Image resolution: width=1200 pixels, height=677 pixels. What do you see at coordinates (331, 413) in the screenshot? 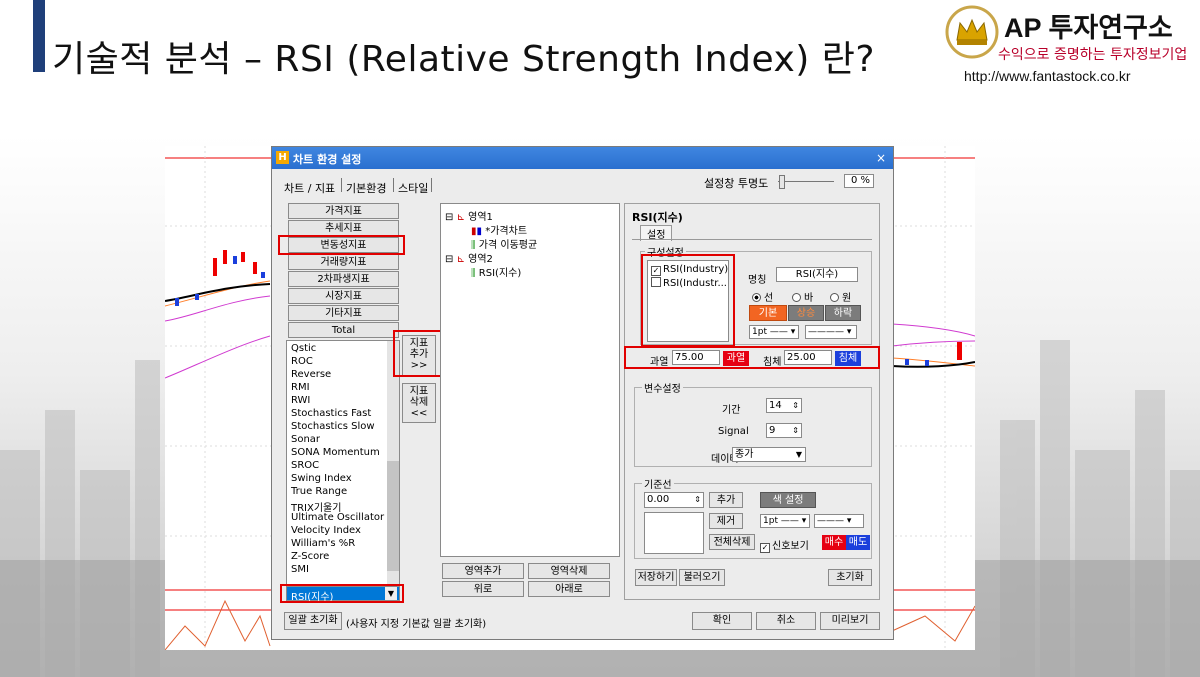
I see `list-item: Stochastics Fast` at bounding box center [331, 413].